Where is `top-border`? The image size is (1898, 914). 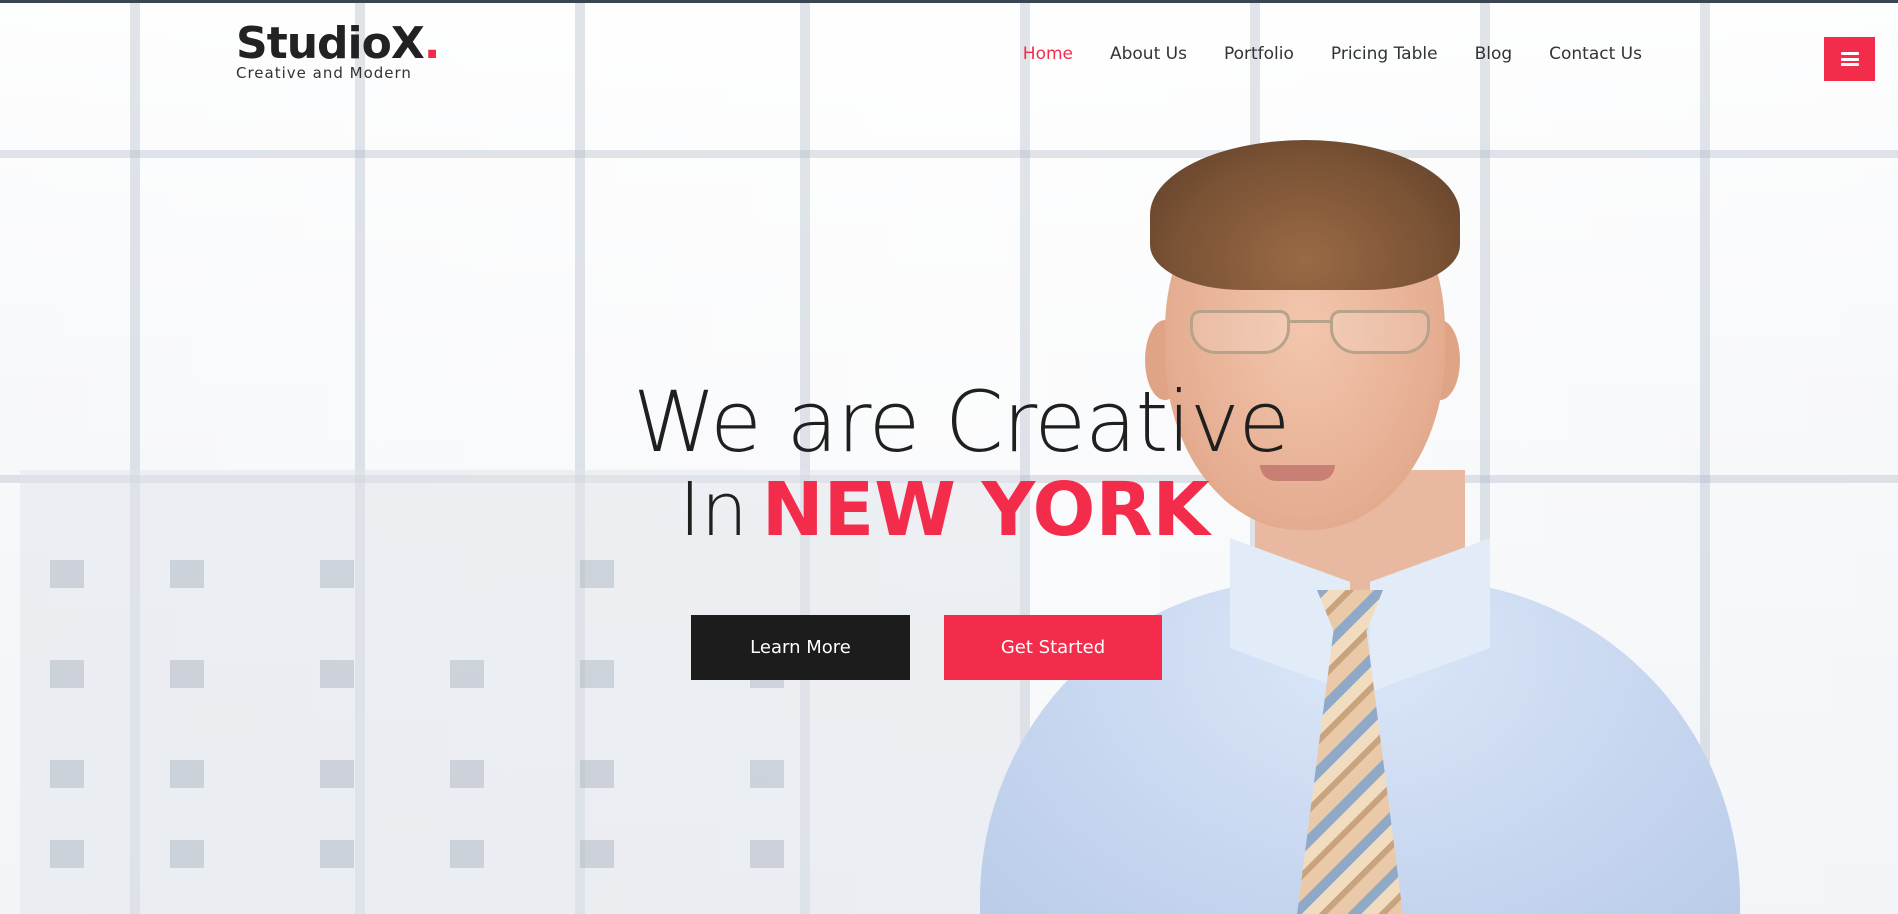 top-border is located at coordinates (949, 1).